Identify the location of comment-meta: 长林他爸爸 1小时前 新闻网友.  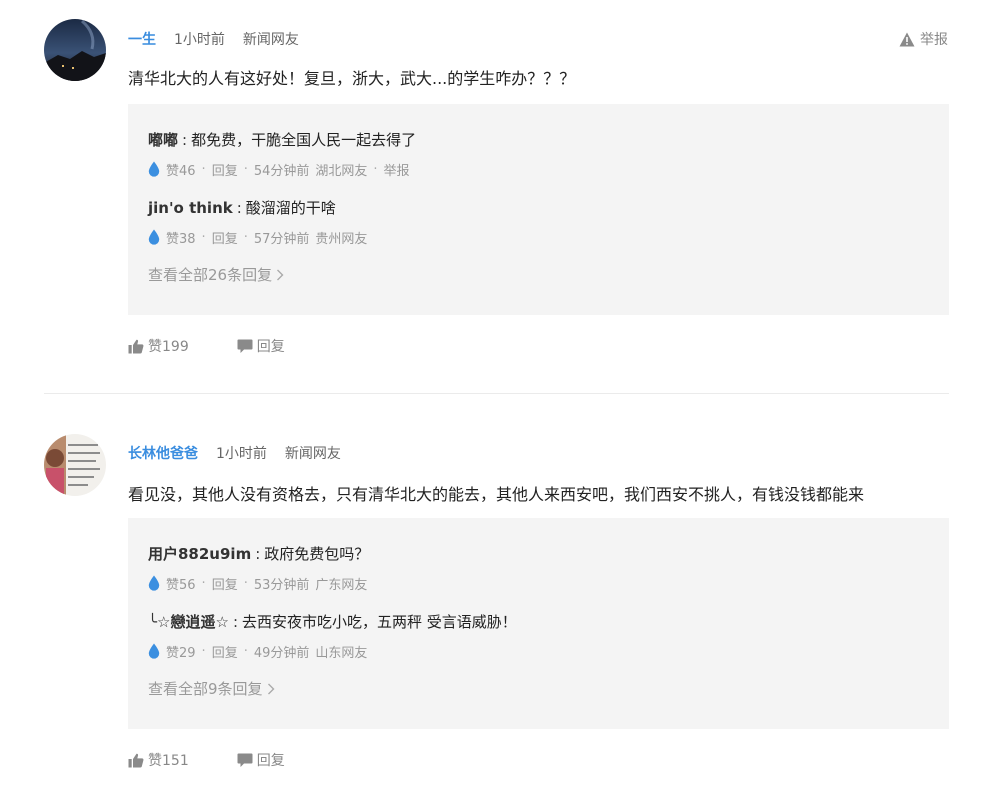
(243, 453).